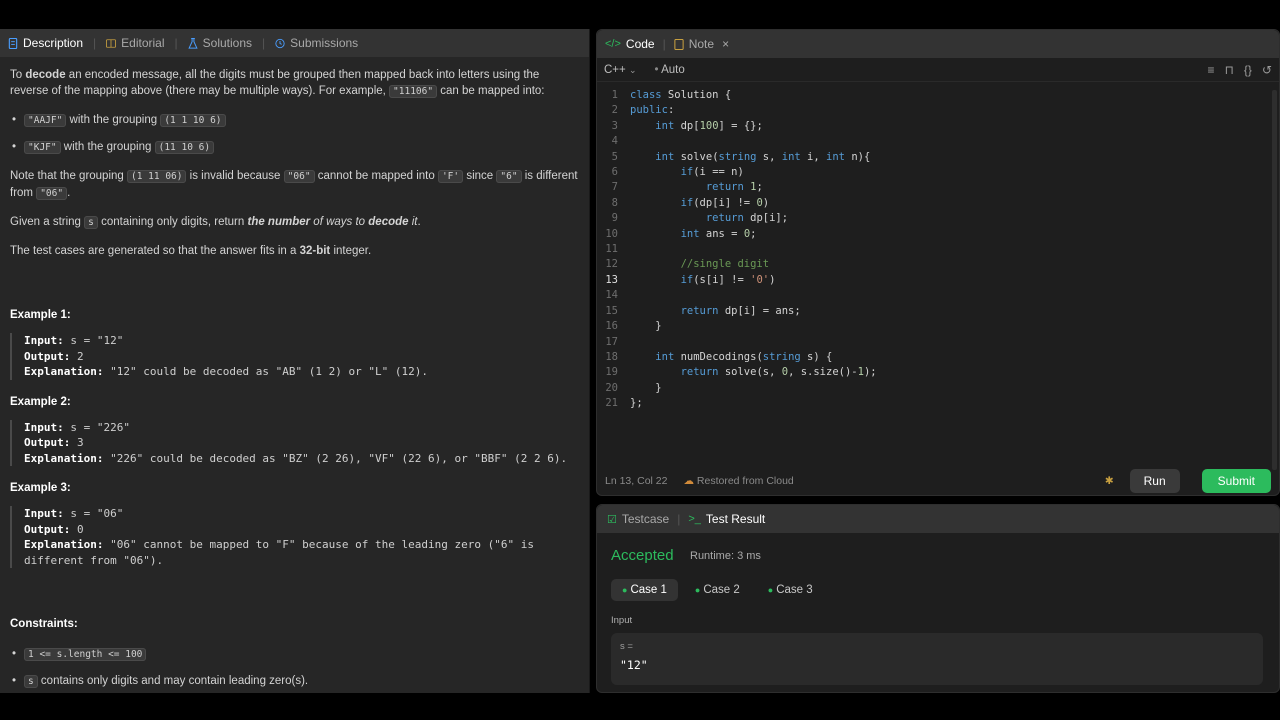  Describe the element at coordinates (294, 120) in the screenshot. I see `list-item: "AAJF" with the grouping (1 1 10 6)` at that location.